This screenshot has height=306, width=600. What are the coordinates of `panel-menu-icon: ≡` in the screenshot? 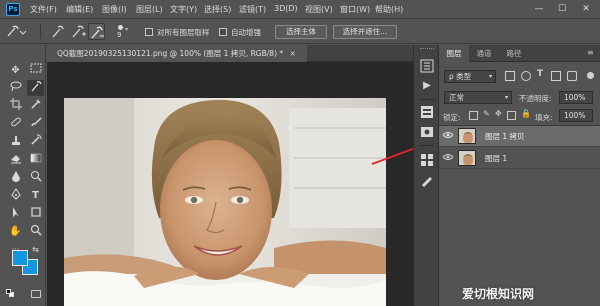 It's located at (590, 52).